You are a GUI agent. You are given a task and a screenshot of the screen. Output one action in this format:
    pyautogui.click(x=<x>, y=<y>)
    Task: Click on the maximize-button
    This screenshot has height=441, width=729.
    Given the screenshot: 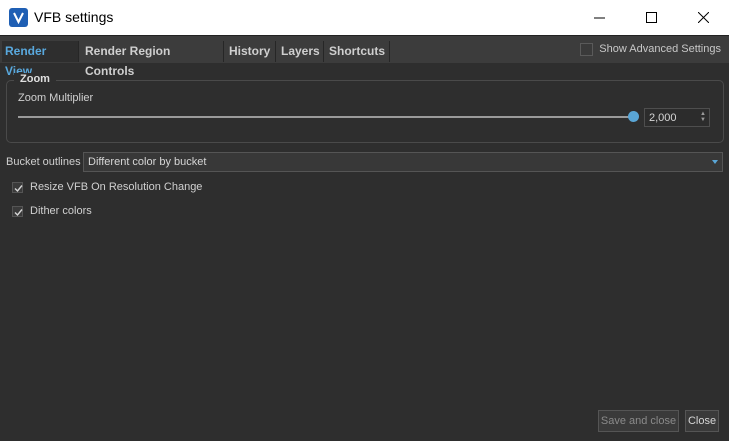 What is the action you would take?
    pyautogui.click(x=651, y=17)
    